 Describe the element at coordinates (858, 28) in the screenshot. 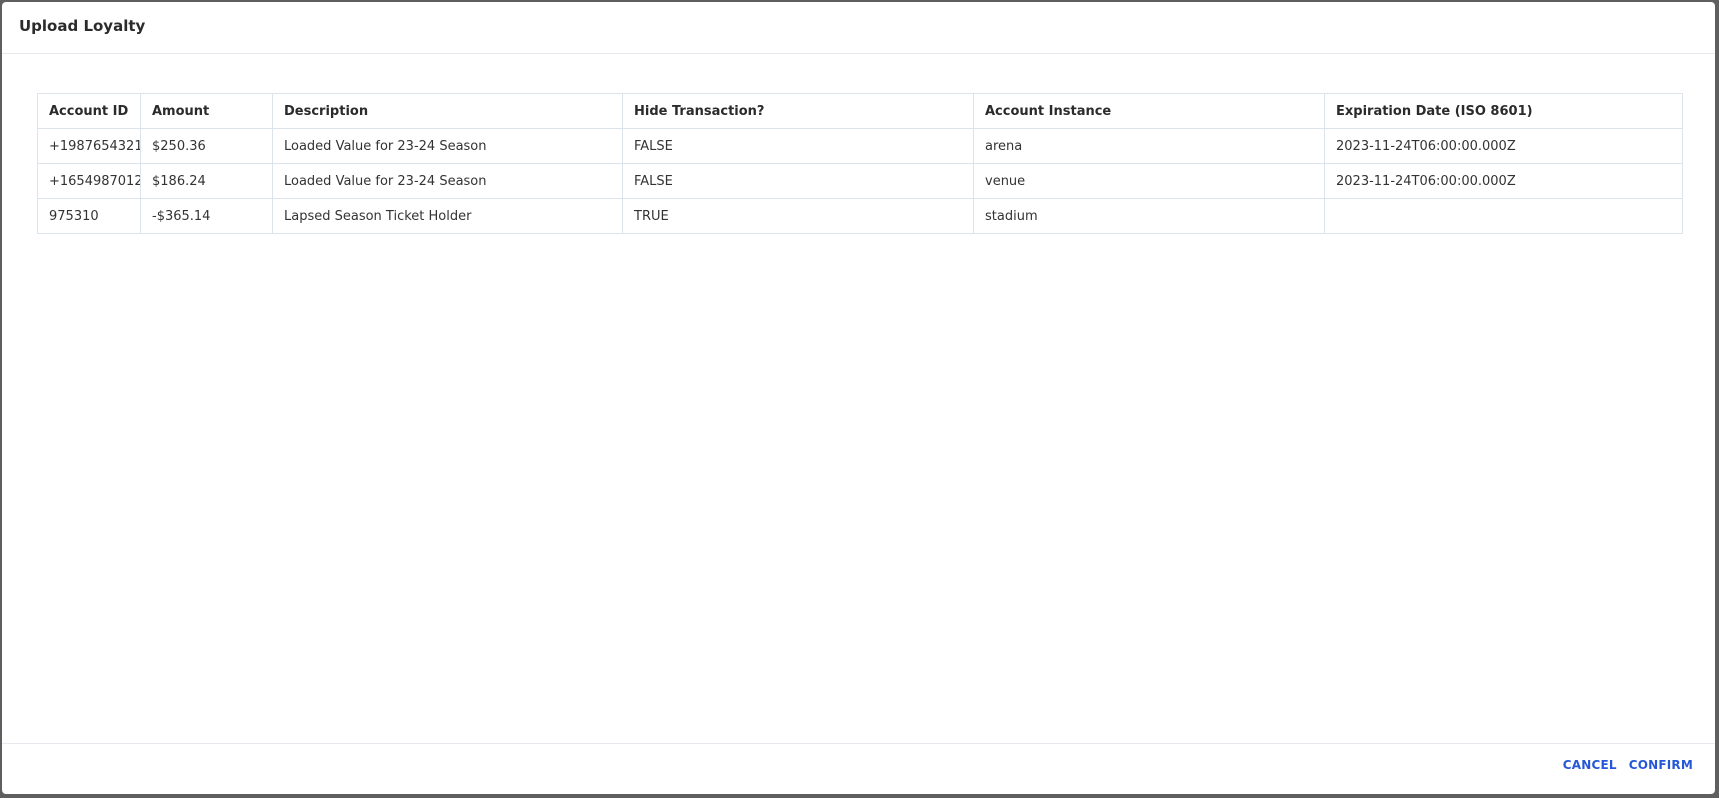

I see `dialog-header: Upload Loyalty` at that location.